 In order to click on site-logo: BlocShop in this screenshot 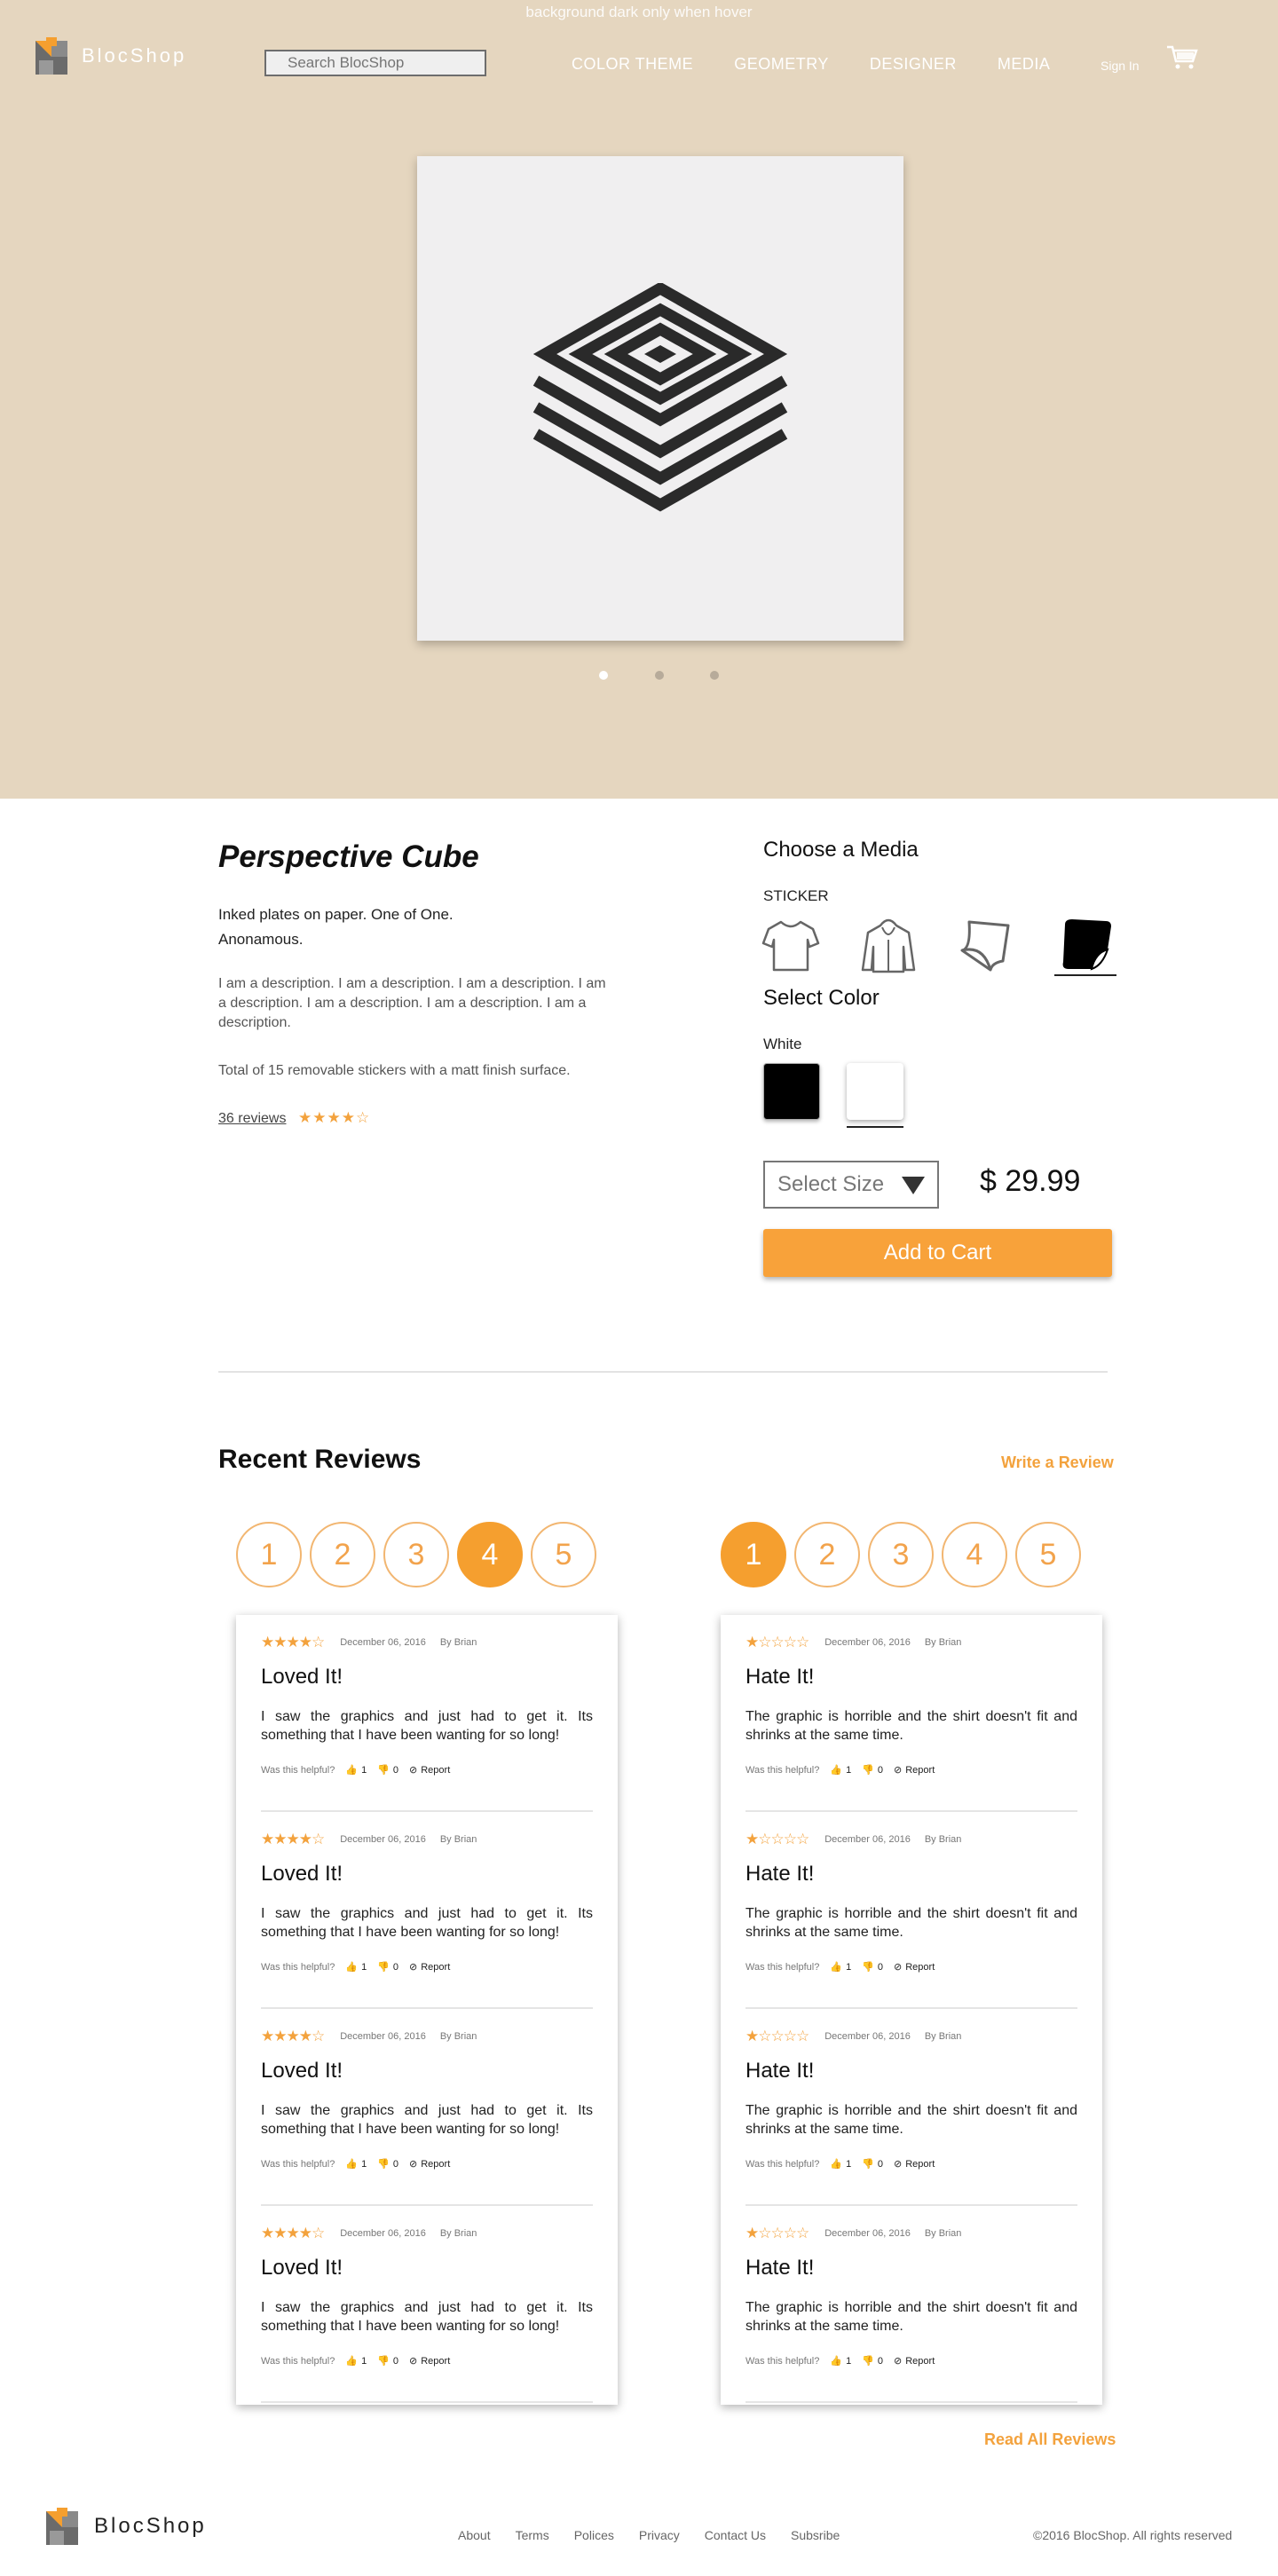, I will do `click(111, 56)`.